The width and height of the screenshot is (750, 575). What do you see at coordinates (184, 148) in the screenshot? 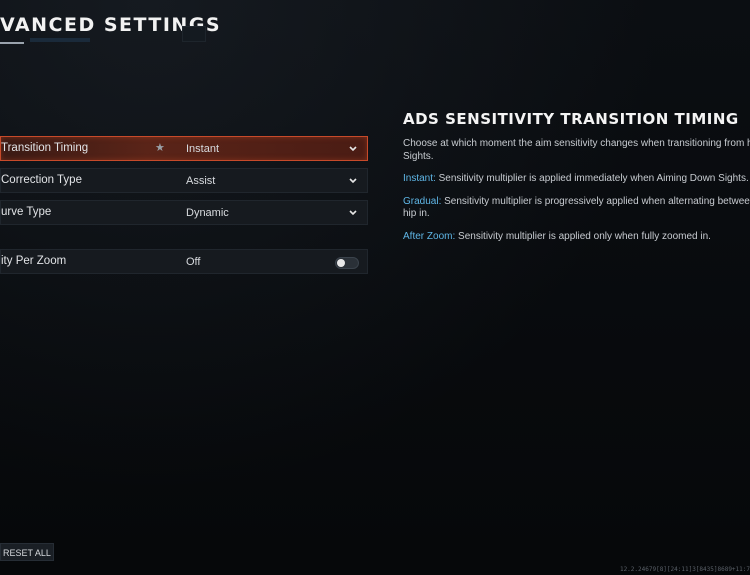
I see `setting-row-transition-timing: Transition Timing ★ Instant` at bounding box center [184, 148].